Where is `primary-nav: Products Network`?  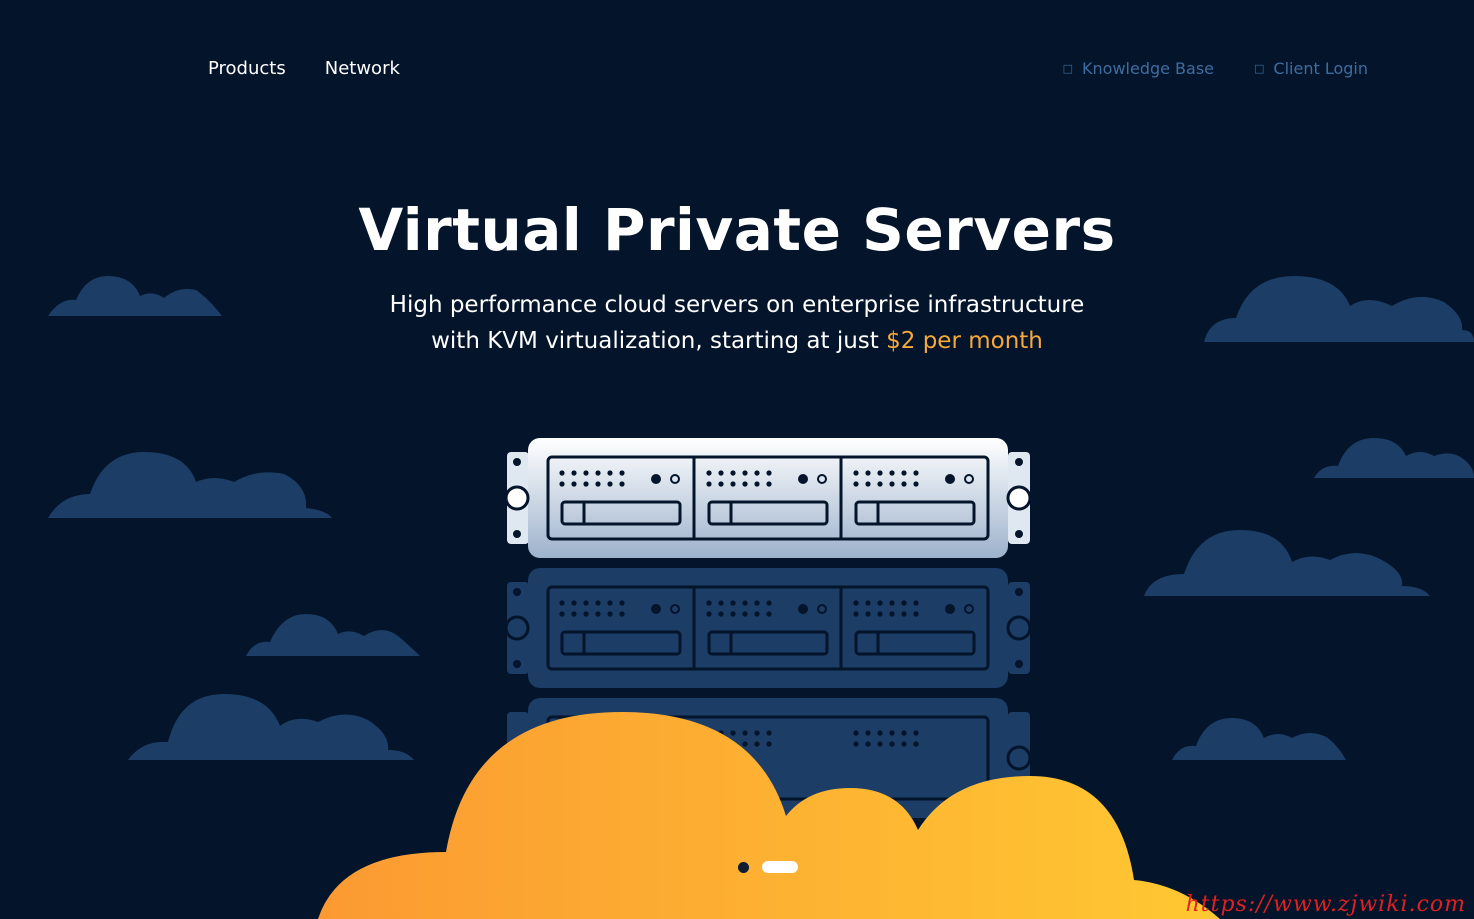
primary-nav: Products Network is located at coordinates (304, 68).